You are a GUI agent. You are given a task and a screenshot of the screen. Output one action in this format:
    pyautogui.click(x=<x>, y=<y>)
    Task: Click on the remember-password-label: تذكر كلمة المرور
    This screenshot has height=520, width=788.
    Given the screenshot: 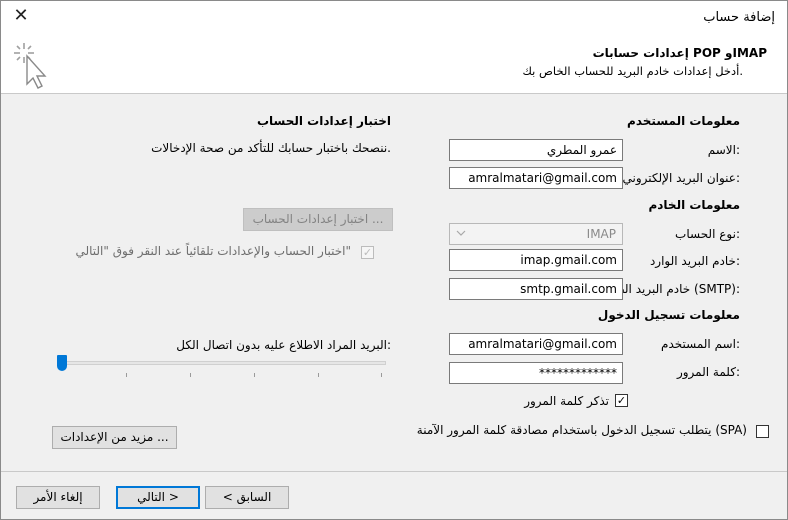 What is the action you would take?
    pyautogui.click(x=566, y=401)
    